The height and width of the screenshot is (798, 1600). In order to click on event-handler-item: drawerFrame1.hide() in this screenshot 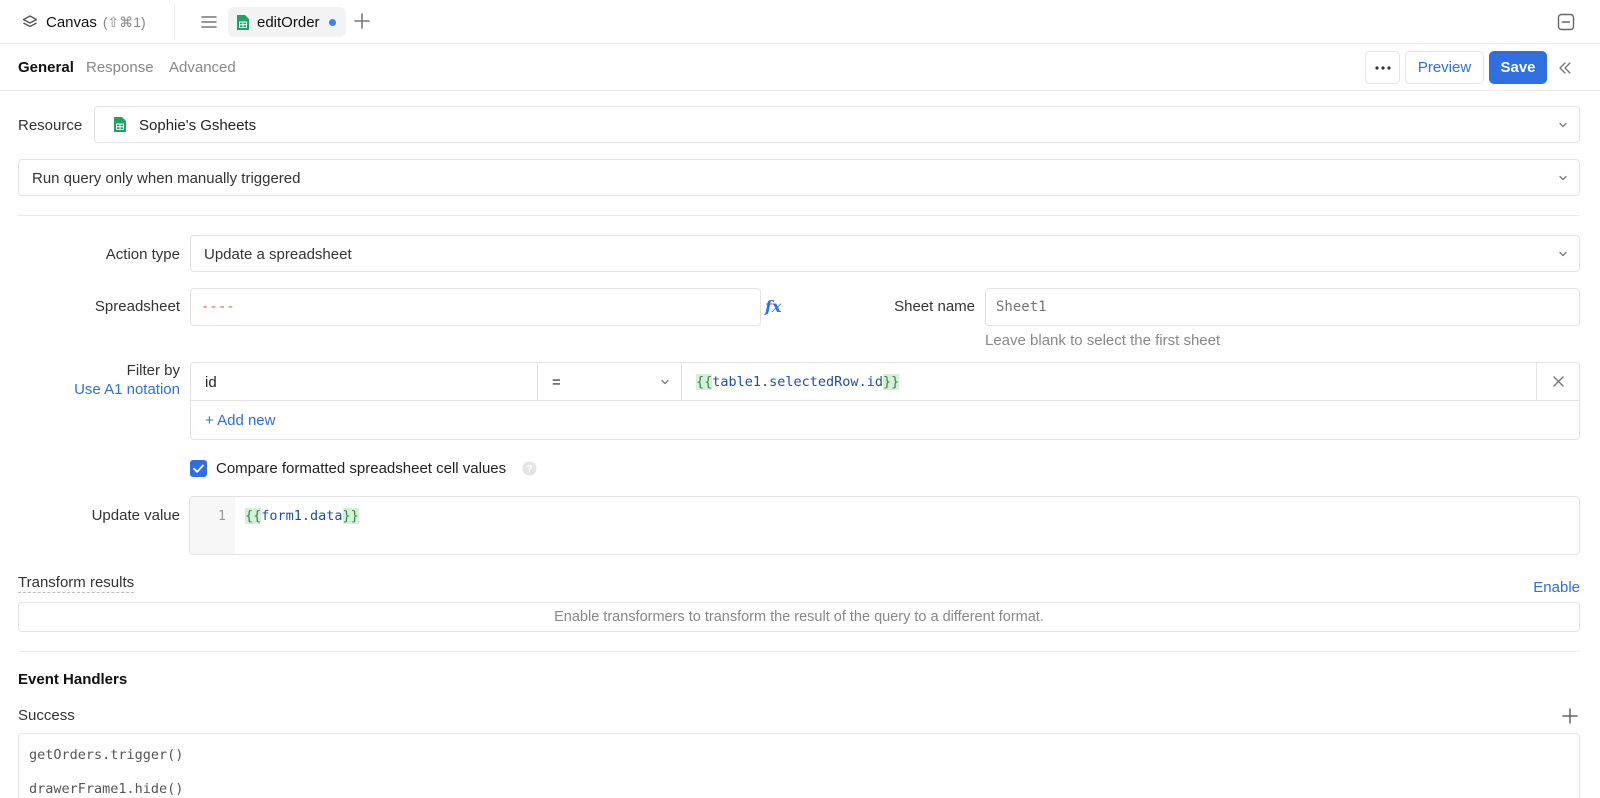, I will do `click(106, 789)`.